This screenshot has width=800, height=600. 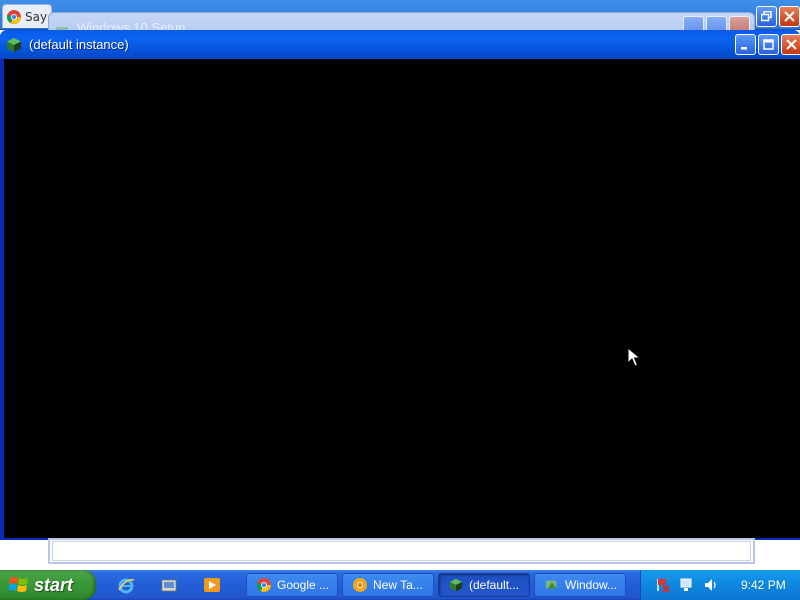 What do you see at coordinates (720, 585) in the screenshot?
I see `system-tray: 9:42 PM` at bounding box center [720, 585].